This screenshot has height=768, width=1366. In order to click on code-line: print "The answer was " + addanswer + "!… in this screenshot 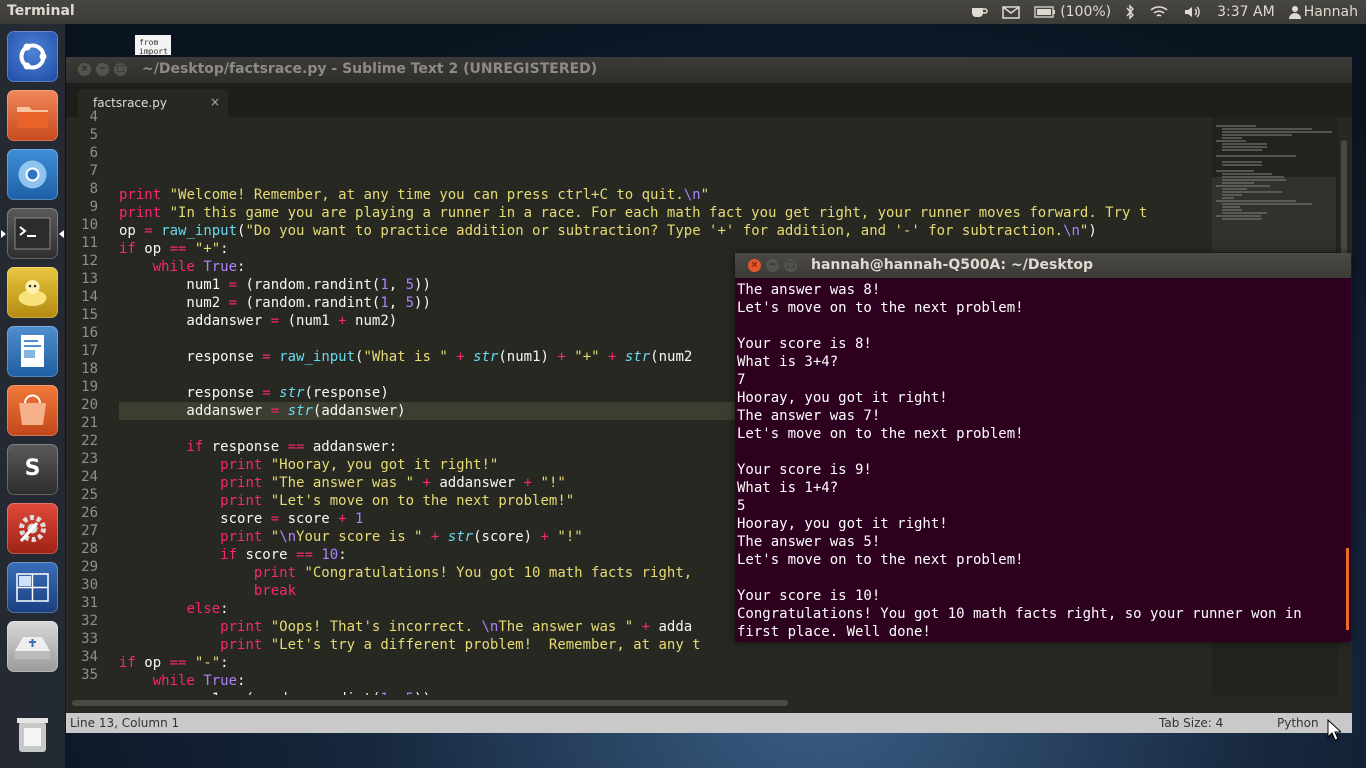, I will do `click(393, 483)`.